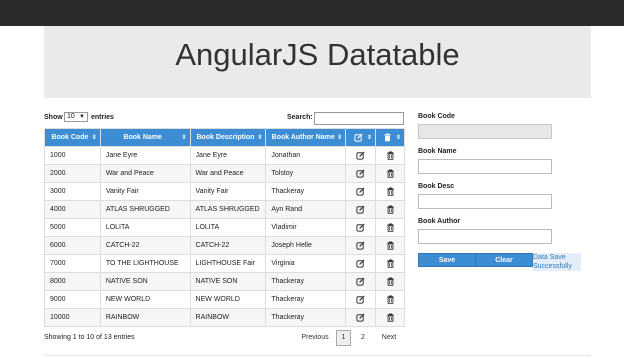  What do you see at coordinates (145, 173) in the screenshot?
I see `cell-book-name: War and Peace` at bounding box center [145, 173].